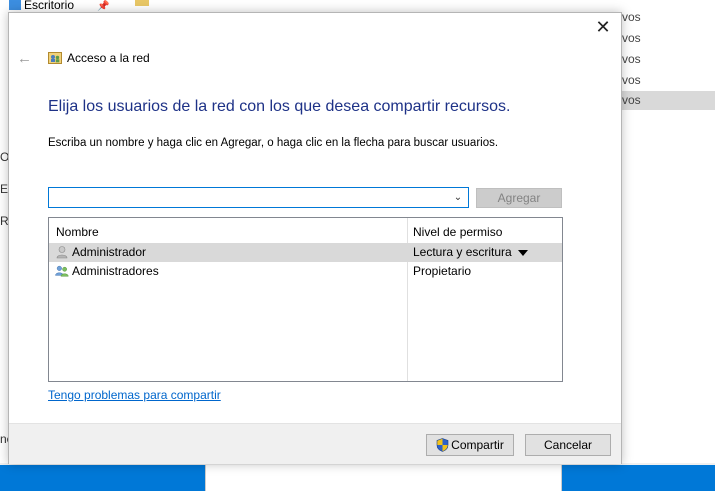 The width and height of the screenshot is (715, 491). I want to click on user-name-input, so click(246, 197).